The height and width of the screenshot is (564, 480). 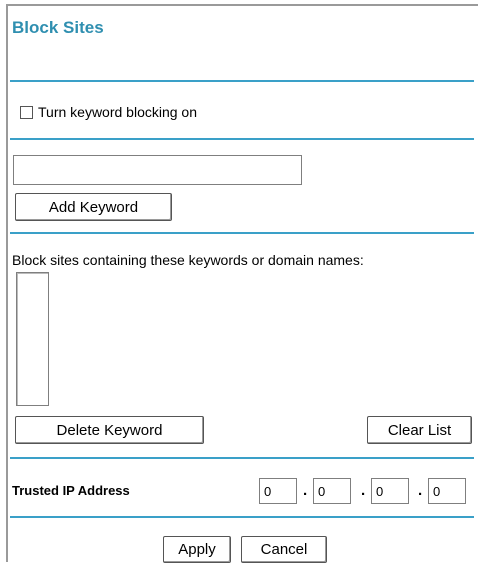 What do you see at coordinates (197, 549) in the screenshot?
I see `apply-button: Apply` at bounding box center [197, 549].